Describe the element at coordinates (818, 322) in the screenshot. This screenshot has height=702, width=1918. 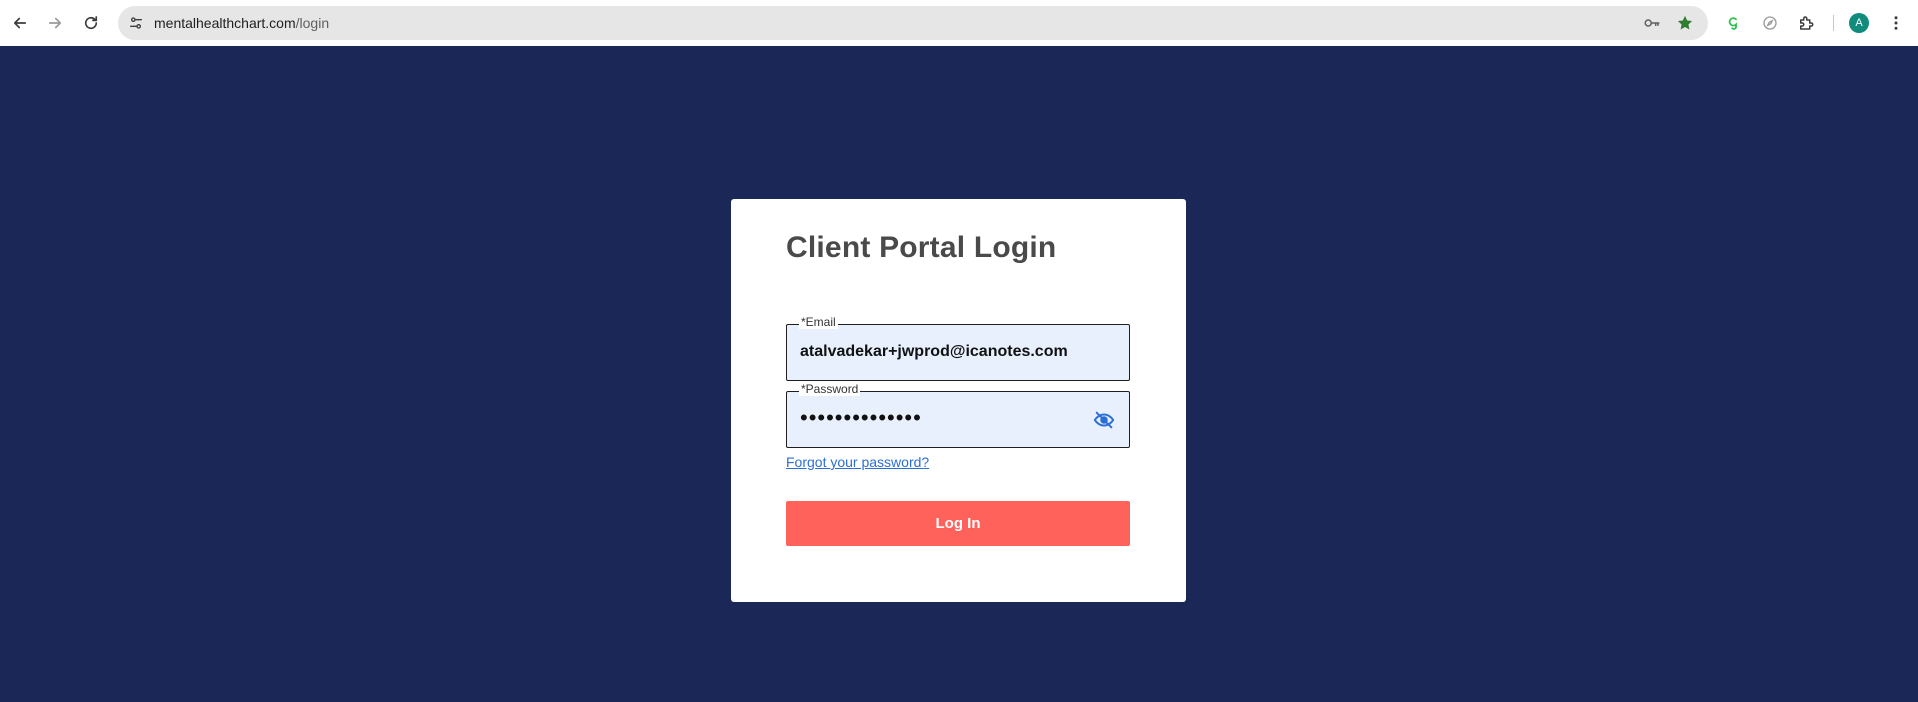
I see `email-label: *Email` at that location.